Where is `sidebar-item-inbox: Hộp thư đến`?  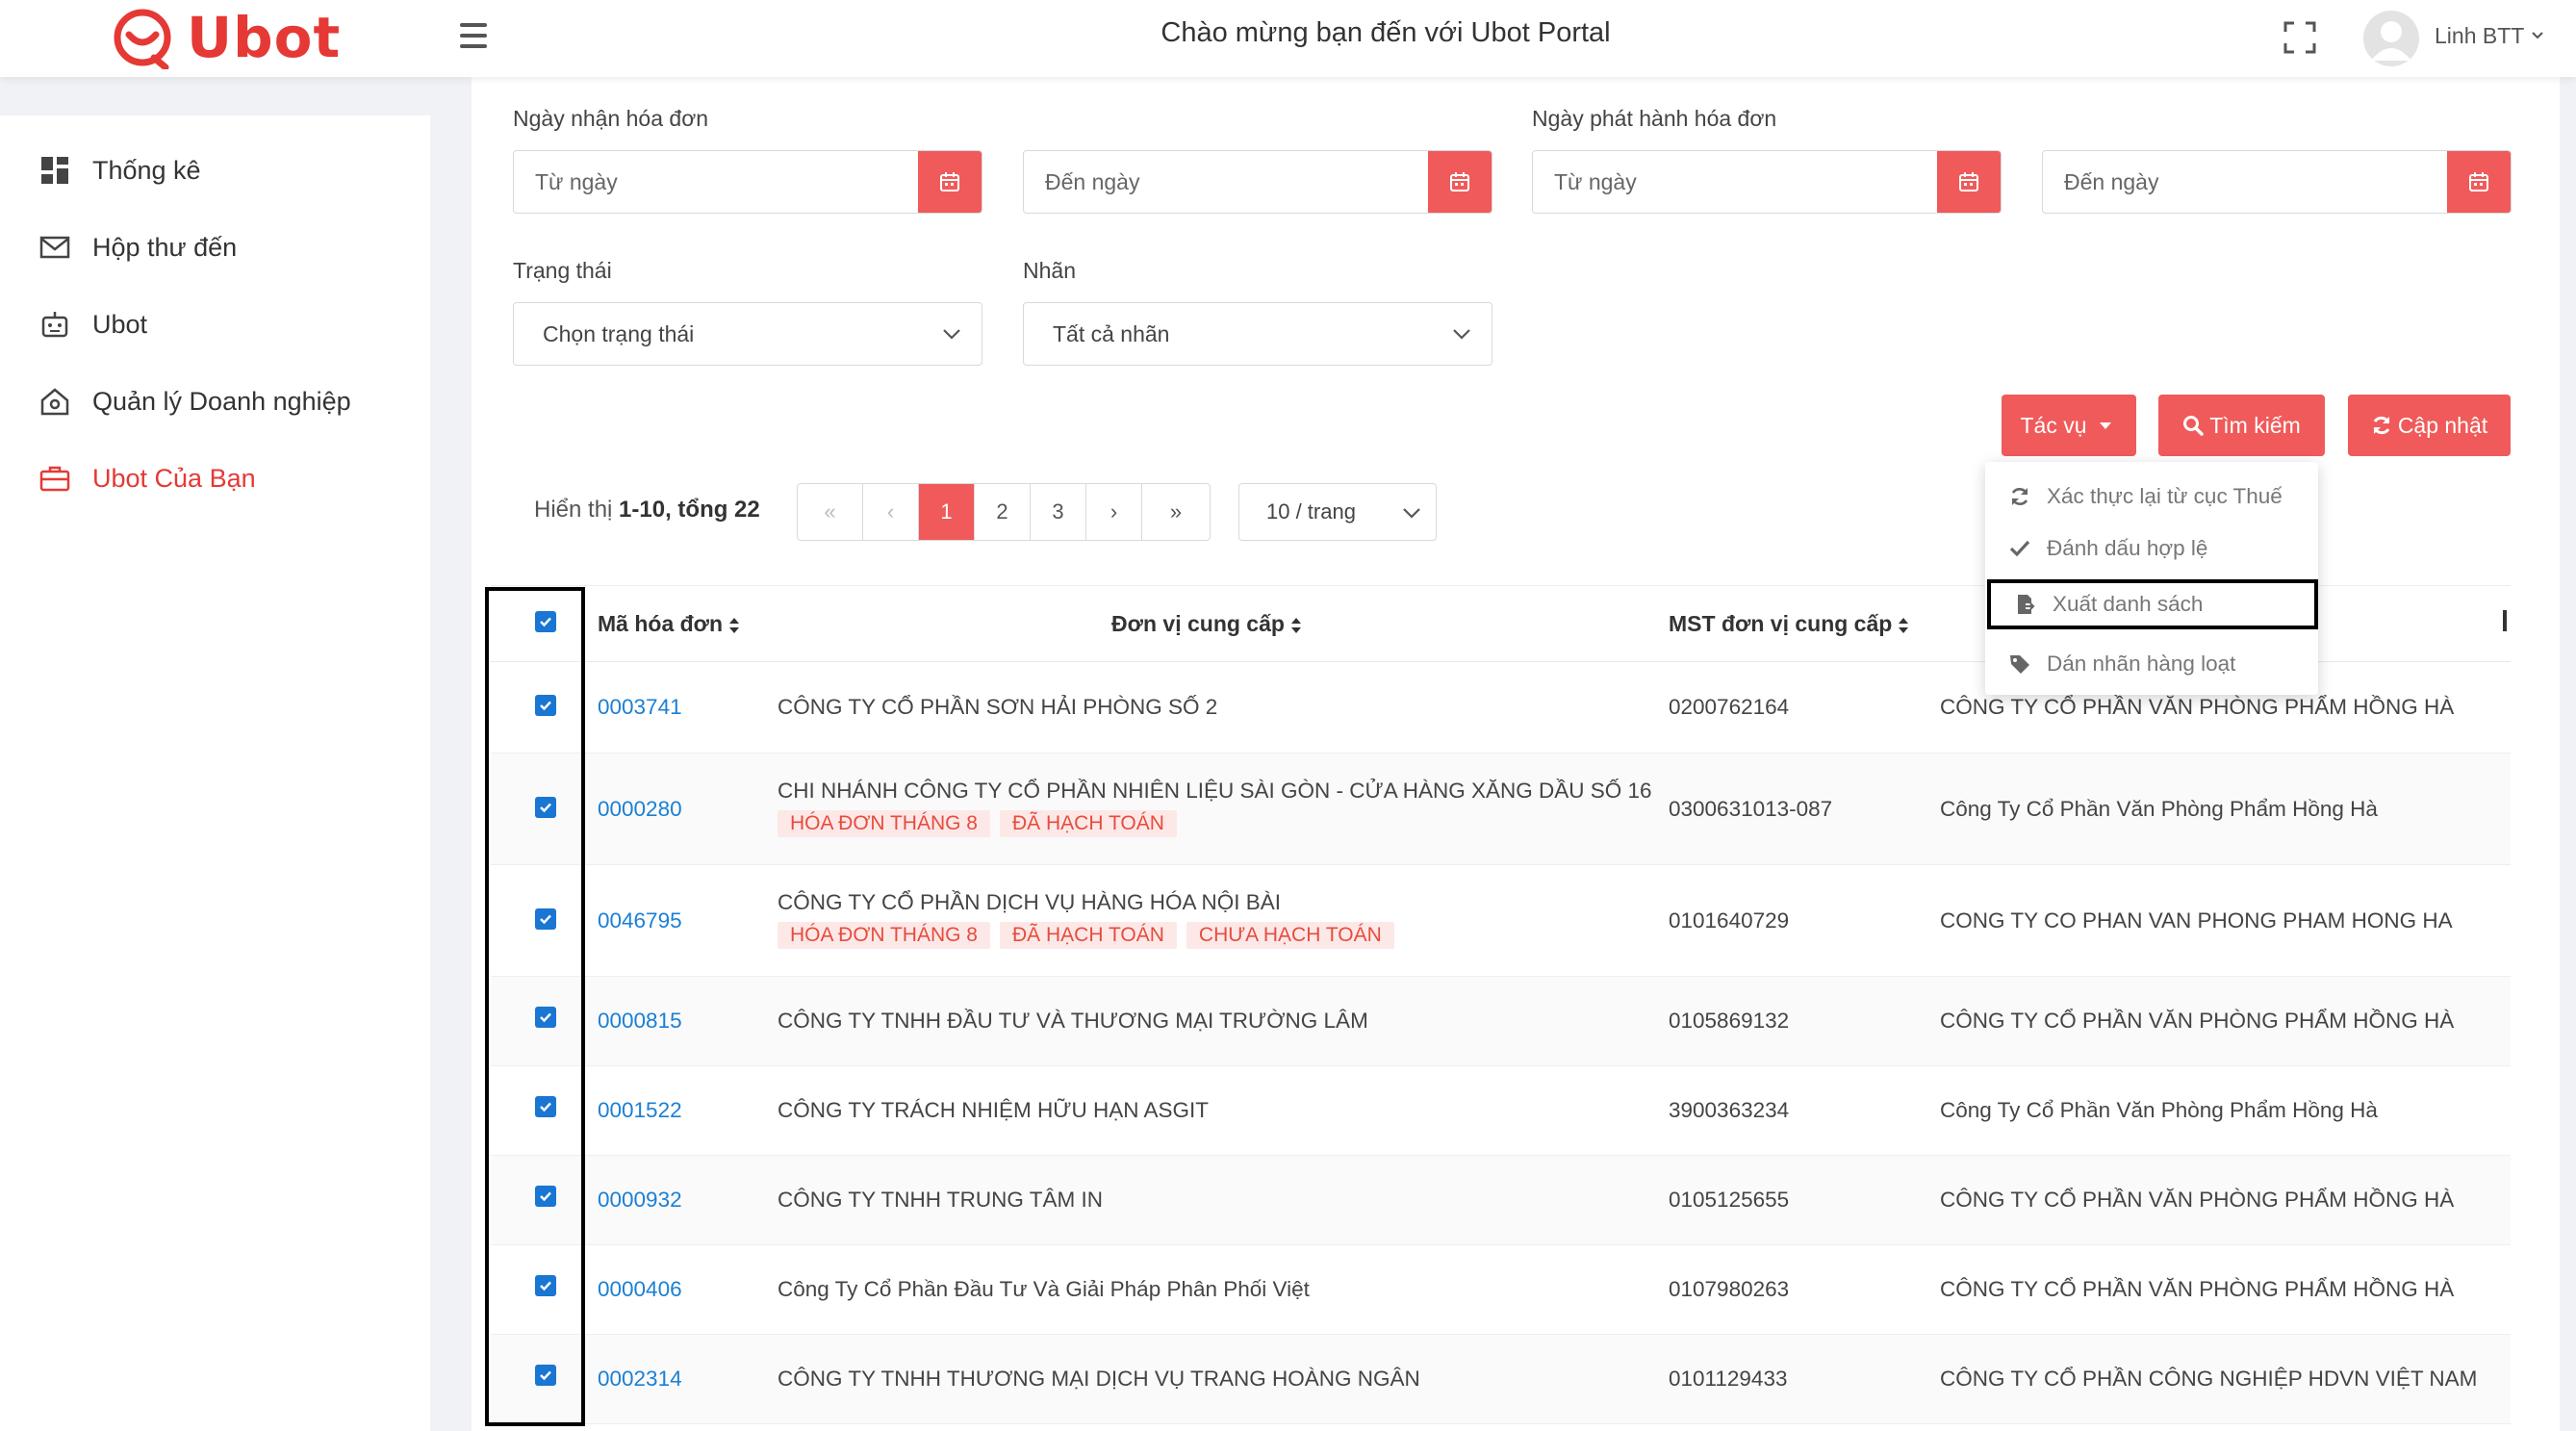
sidebar-item-inbox: Hộp thư đến is located at coordinates (137, 247).